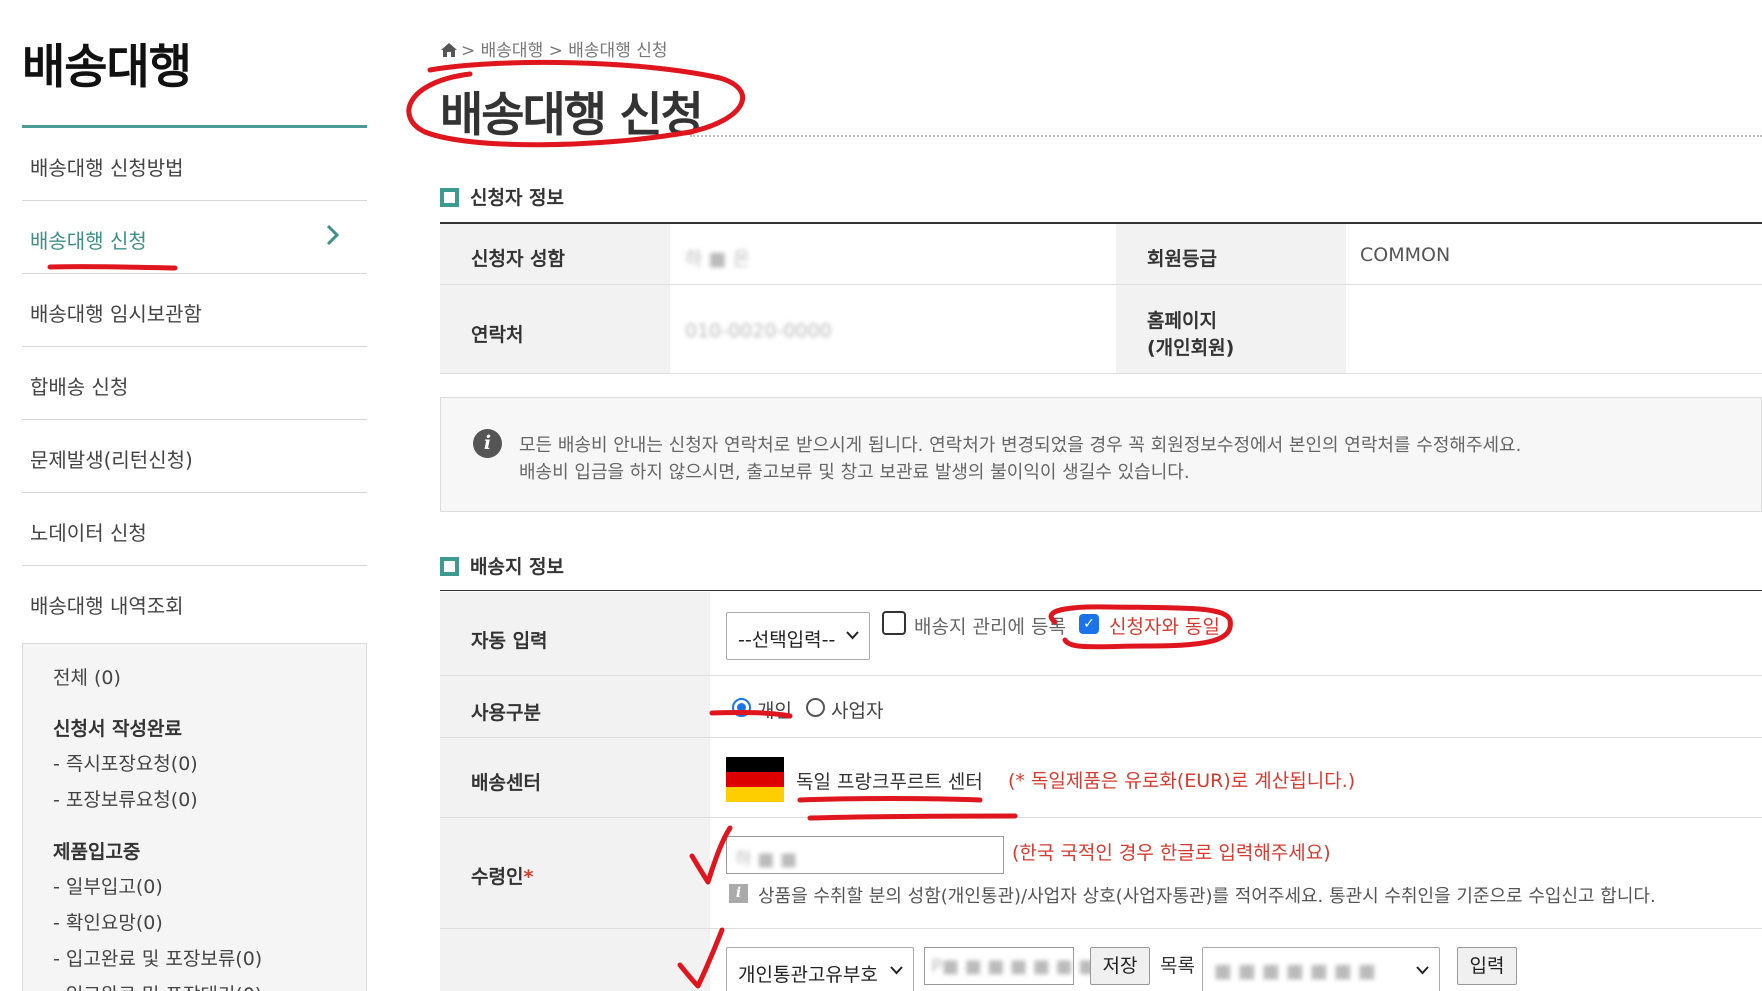  Describe the element at coordinates (194, 237) in the screenshot. I see `sidebar-item-shipping-apply: 배송대행 신청` at that location.